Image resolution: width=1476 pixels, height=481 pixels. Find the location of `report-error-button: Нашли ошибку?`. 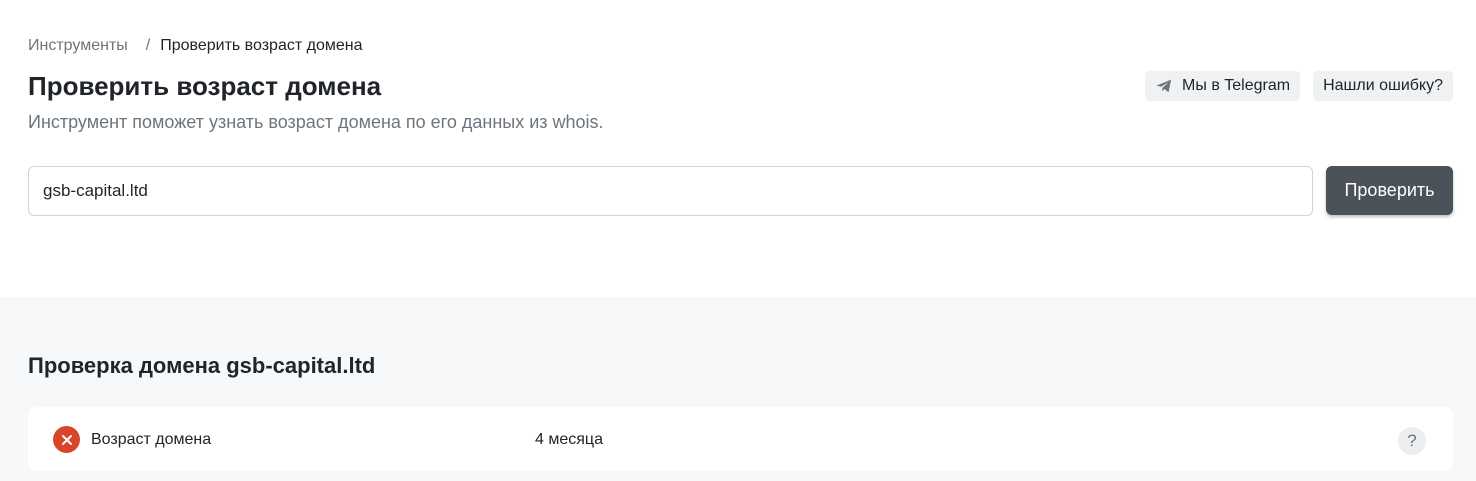

report-error-button: Нашли ошибку? is located at coordinates (1383, 86).